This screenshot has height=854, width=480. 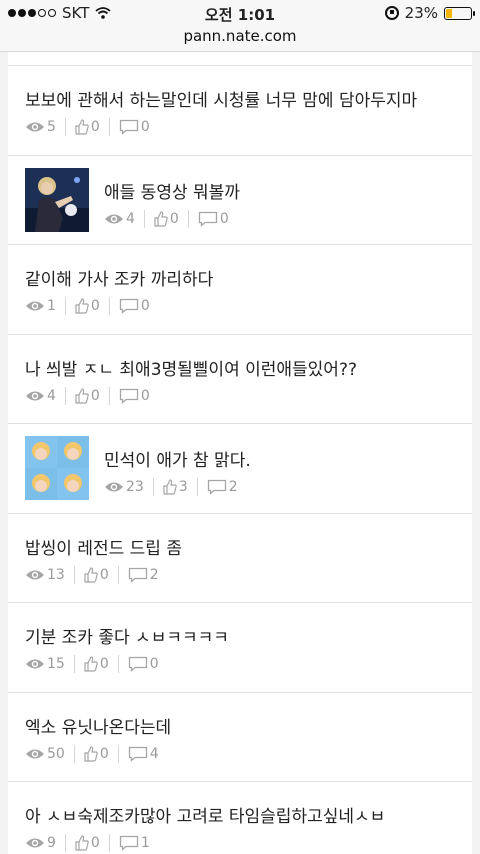 I want to click on rotation-lock-icon, so click(x=391, y=13).